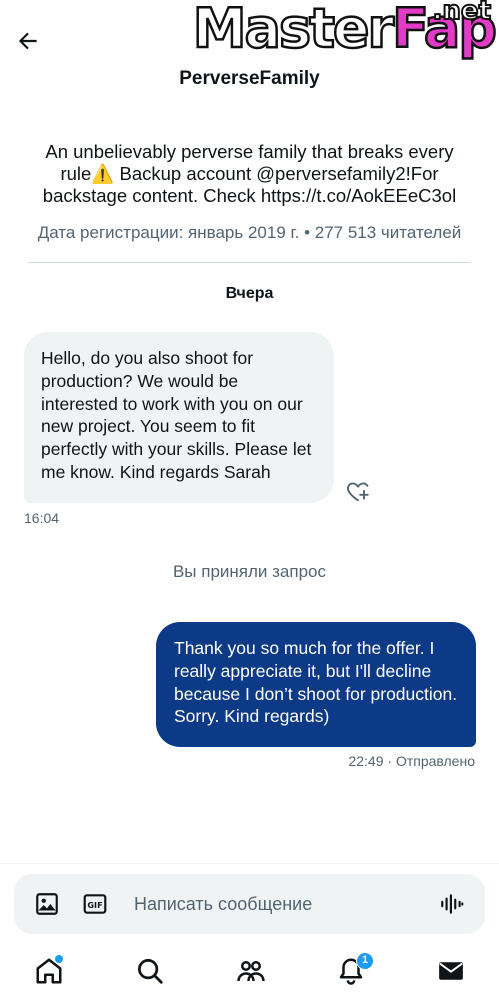 Image resolution: width=499 pixels, height=1000 pixels. Describe the element at coordinates (294, 30) in the screenshot. I see `watermark-main: Master` at that location.